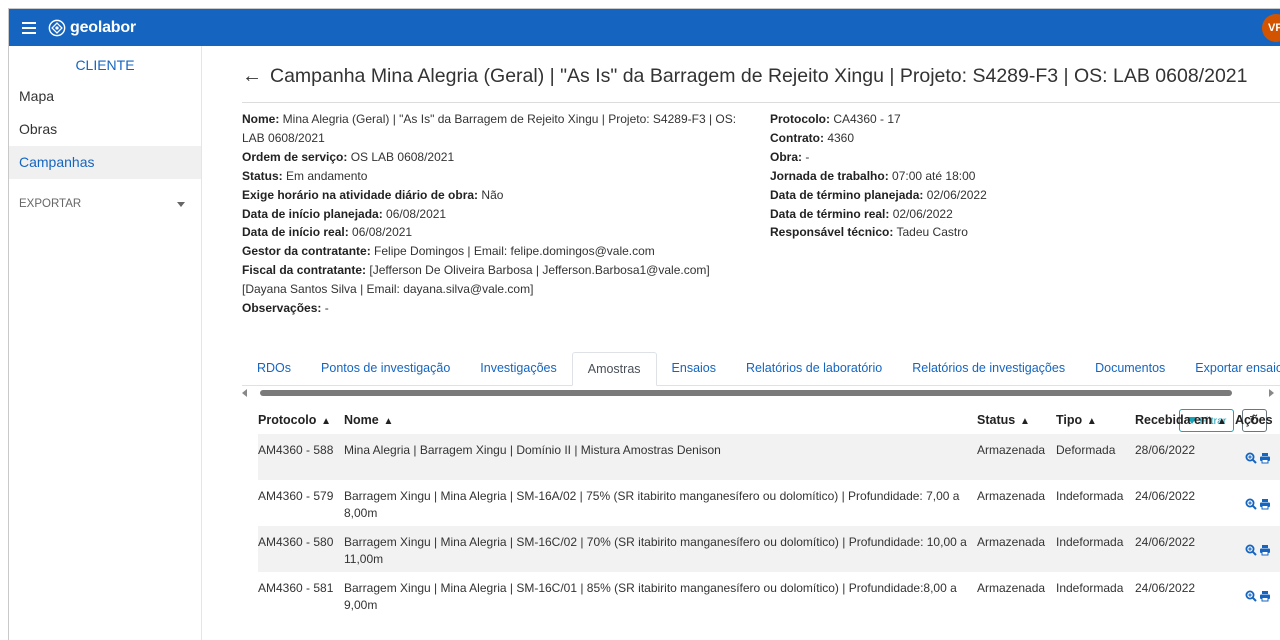 Image resolution: width=1280 pixels, height=640 pixels. I want to click on jornada-value: 07:00 até 18:00, so click(932, 175).